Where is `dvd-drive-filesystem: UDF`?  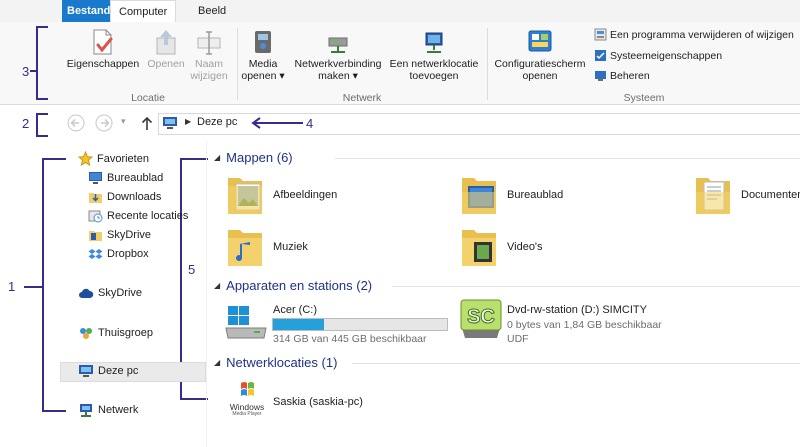 dvd-drive-filesystem: UDF is located at coordinates (518, 339).